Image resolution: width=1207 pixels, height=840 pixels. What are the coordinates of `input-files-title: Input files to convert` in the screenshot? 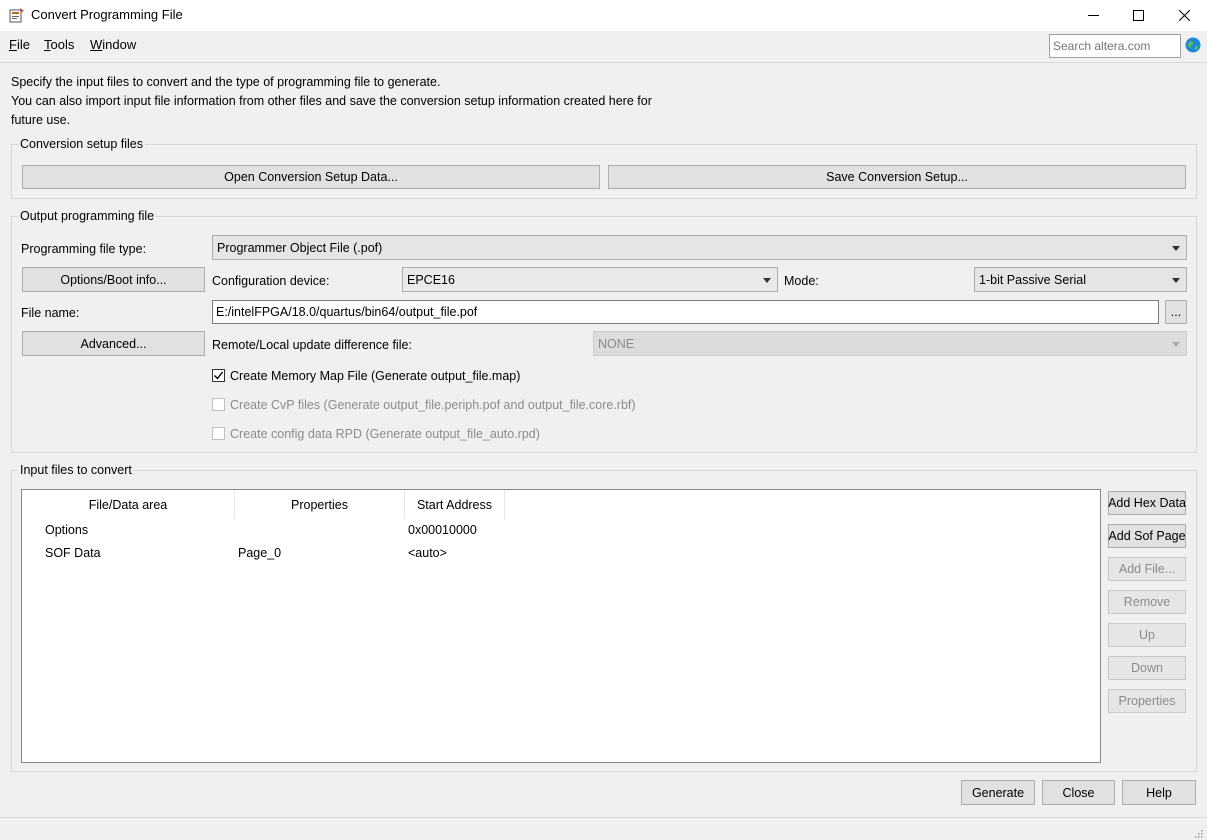 It's located at (76, 470).